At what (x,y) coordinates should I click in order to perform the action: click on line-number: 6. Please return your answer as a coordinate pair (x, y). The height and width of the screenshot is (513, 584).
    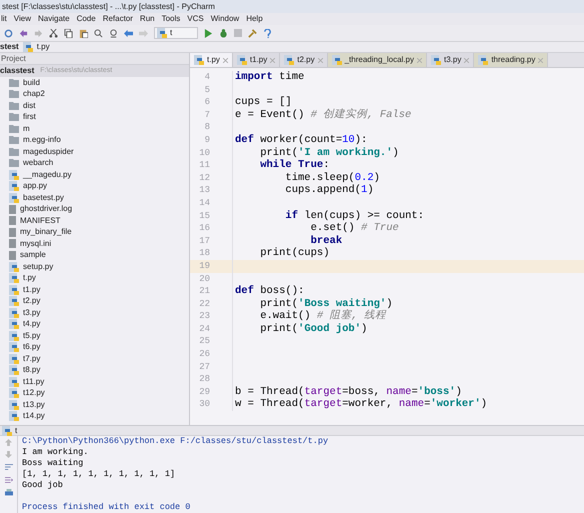
    Looking at the image, I should click on (207, 102).